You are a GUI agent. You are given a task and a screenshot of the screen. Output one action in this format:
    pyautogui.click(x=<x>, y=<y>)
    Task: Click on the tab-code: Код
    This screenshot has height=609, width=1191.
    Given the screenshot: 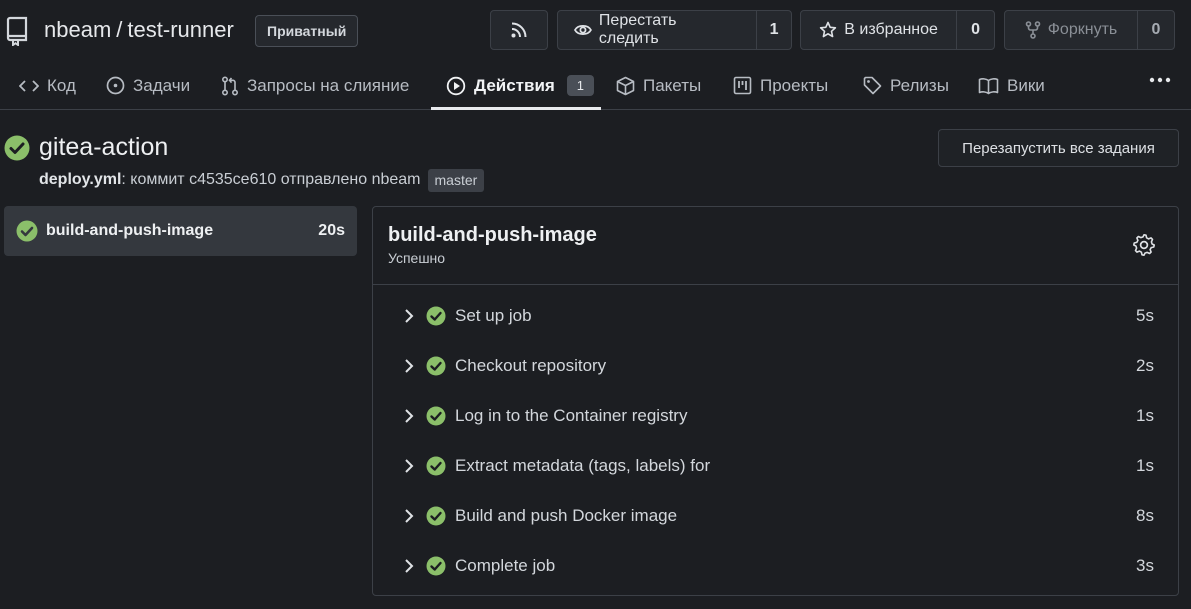 What is the action you would take?
    pyautogui.click(x=47, y=85)
    